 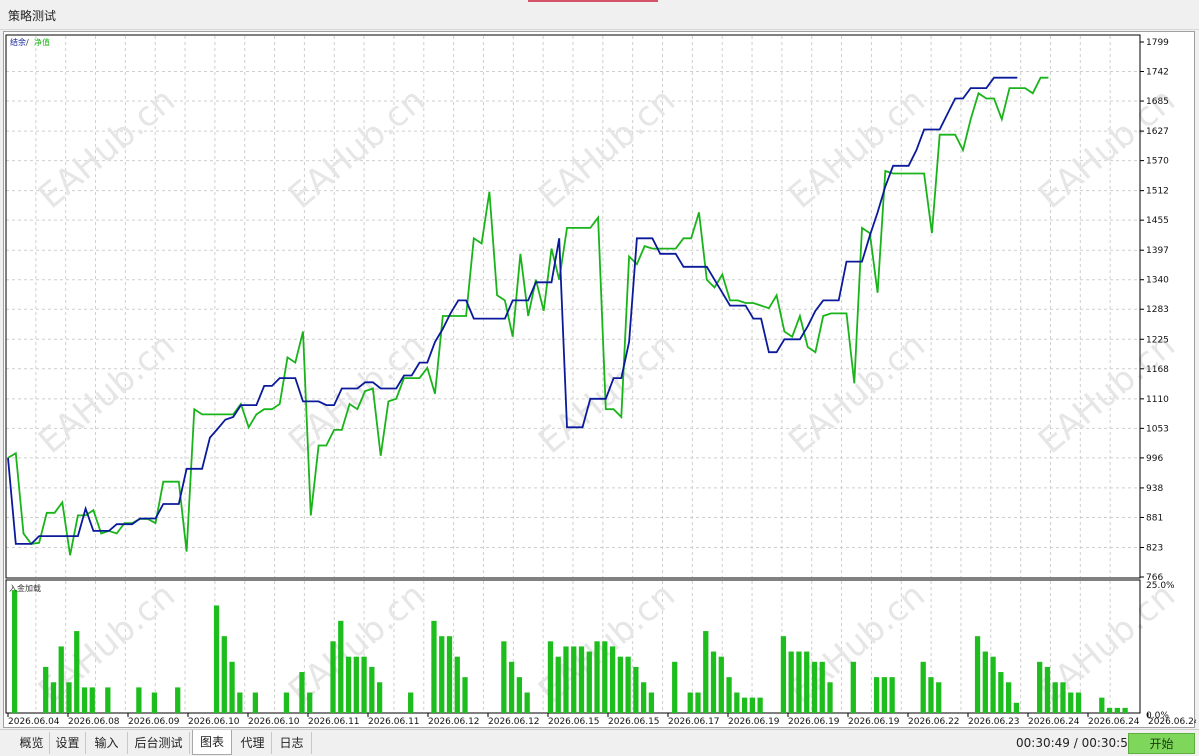 I want to click on y-tick-label: 1283, so click(x=1157, y=310).